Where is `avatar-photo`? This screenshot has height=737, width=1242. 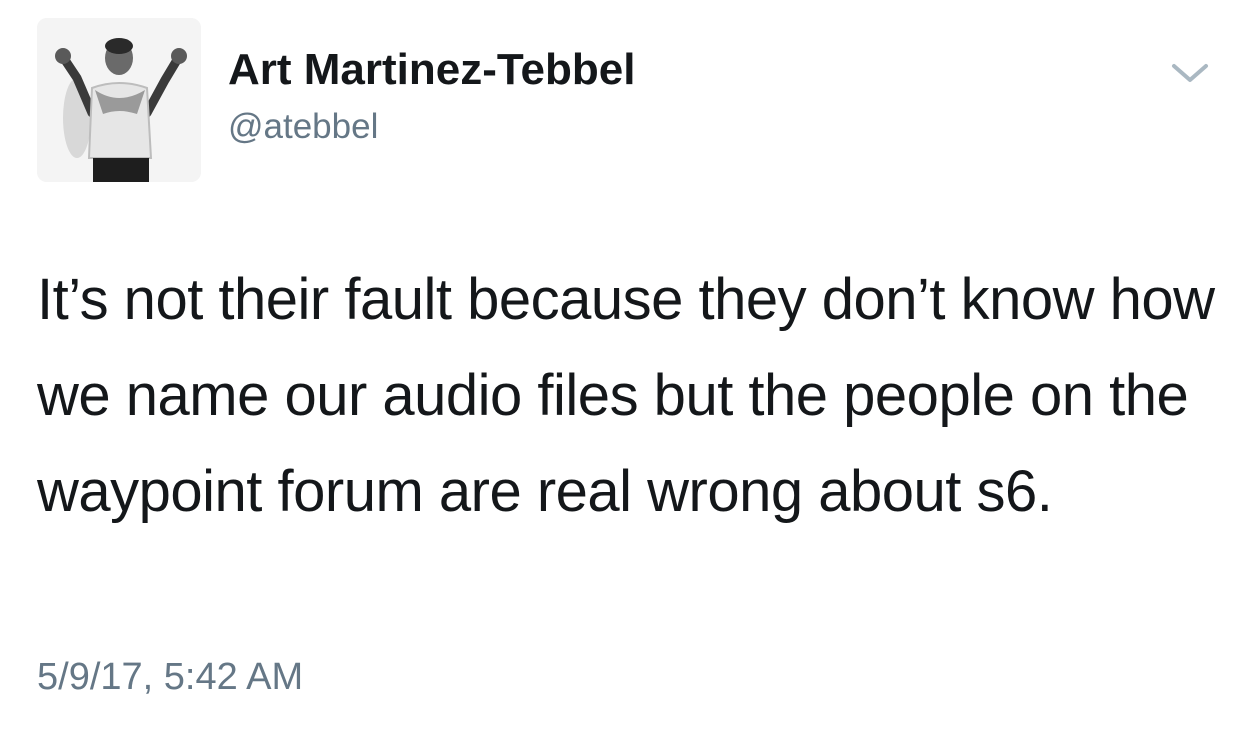 avatar-photo is located at coordinates (119, 100).